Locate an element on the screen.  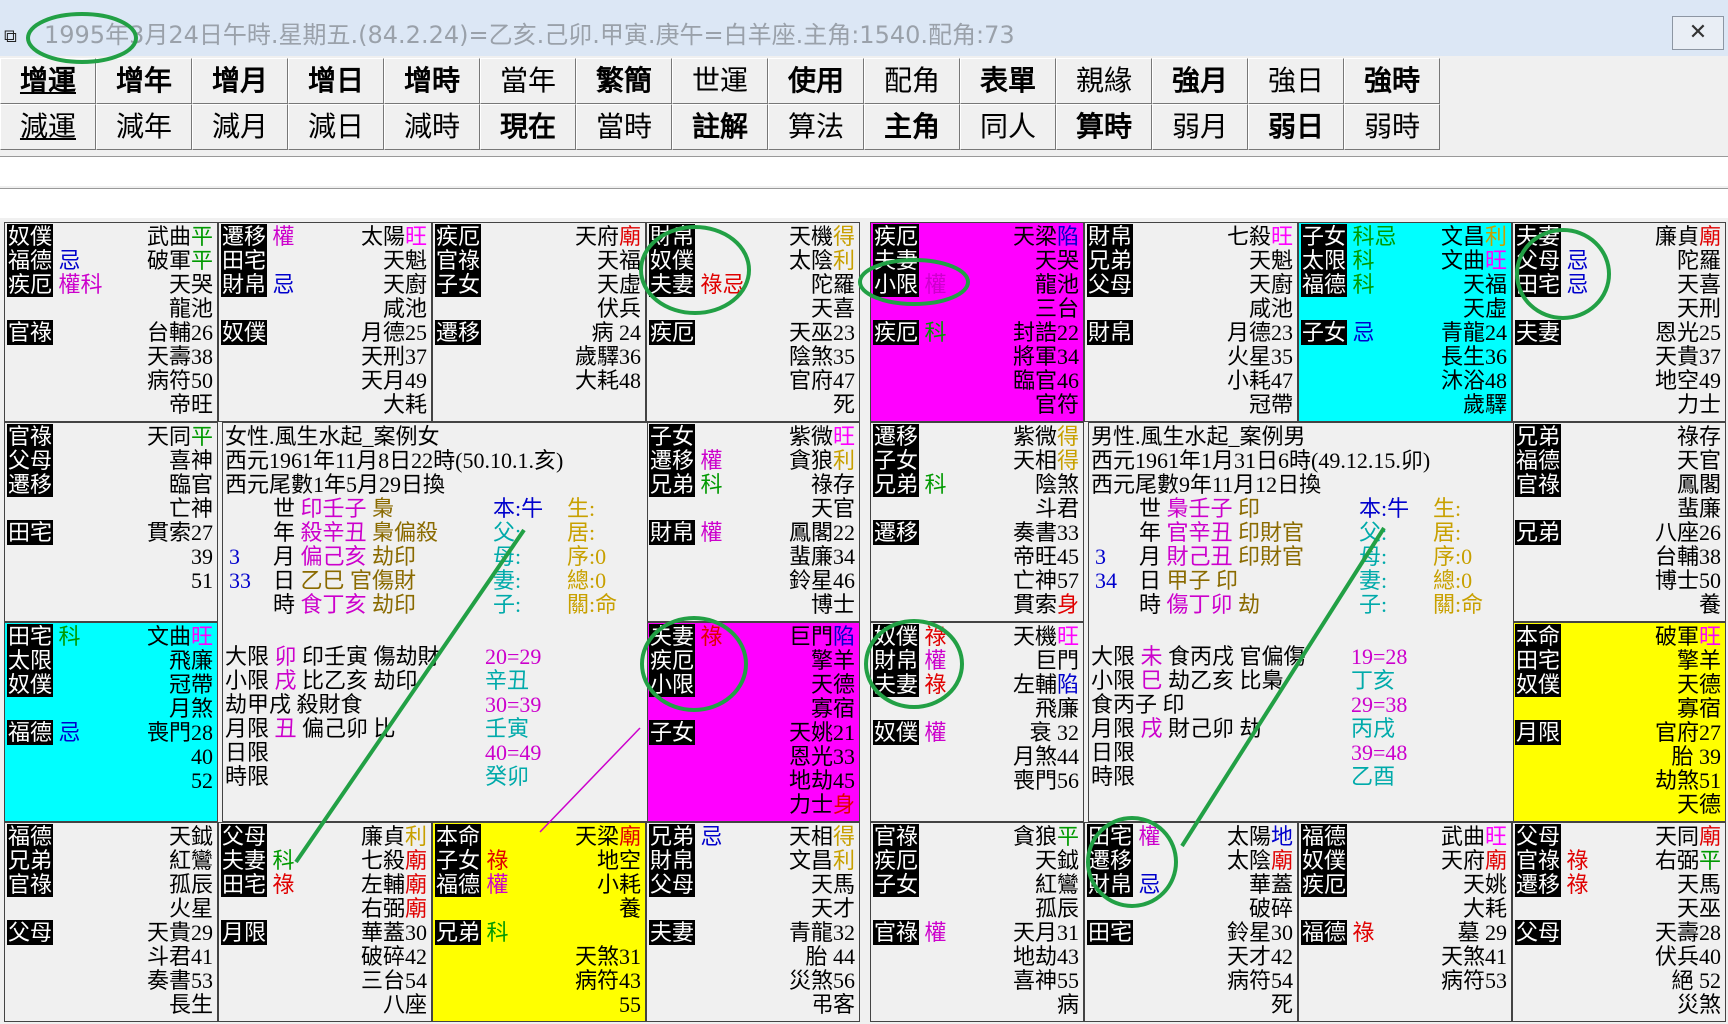
star-item: 陀羅 is located at coordinates (832, 284).